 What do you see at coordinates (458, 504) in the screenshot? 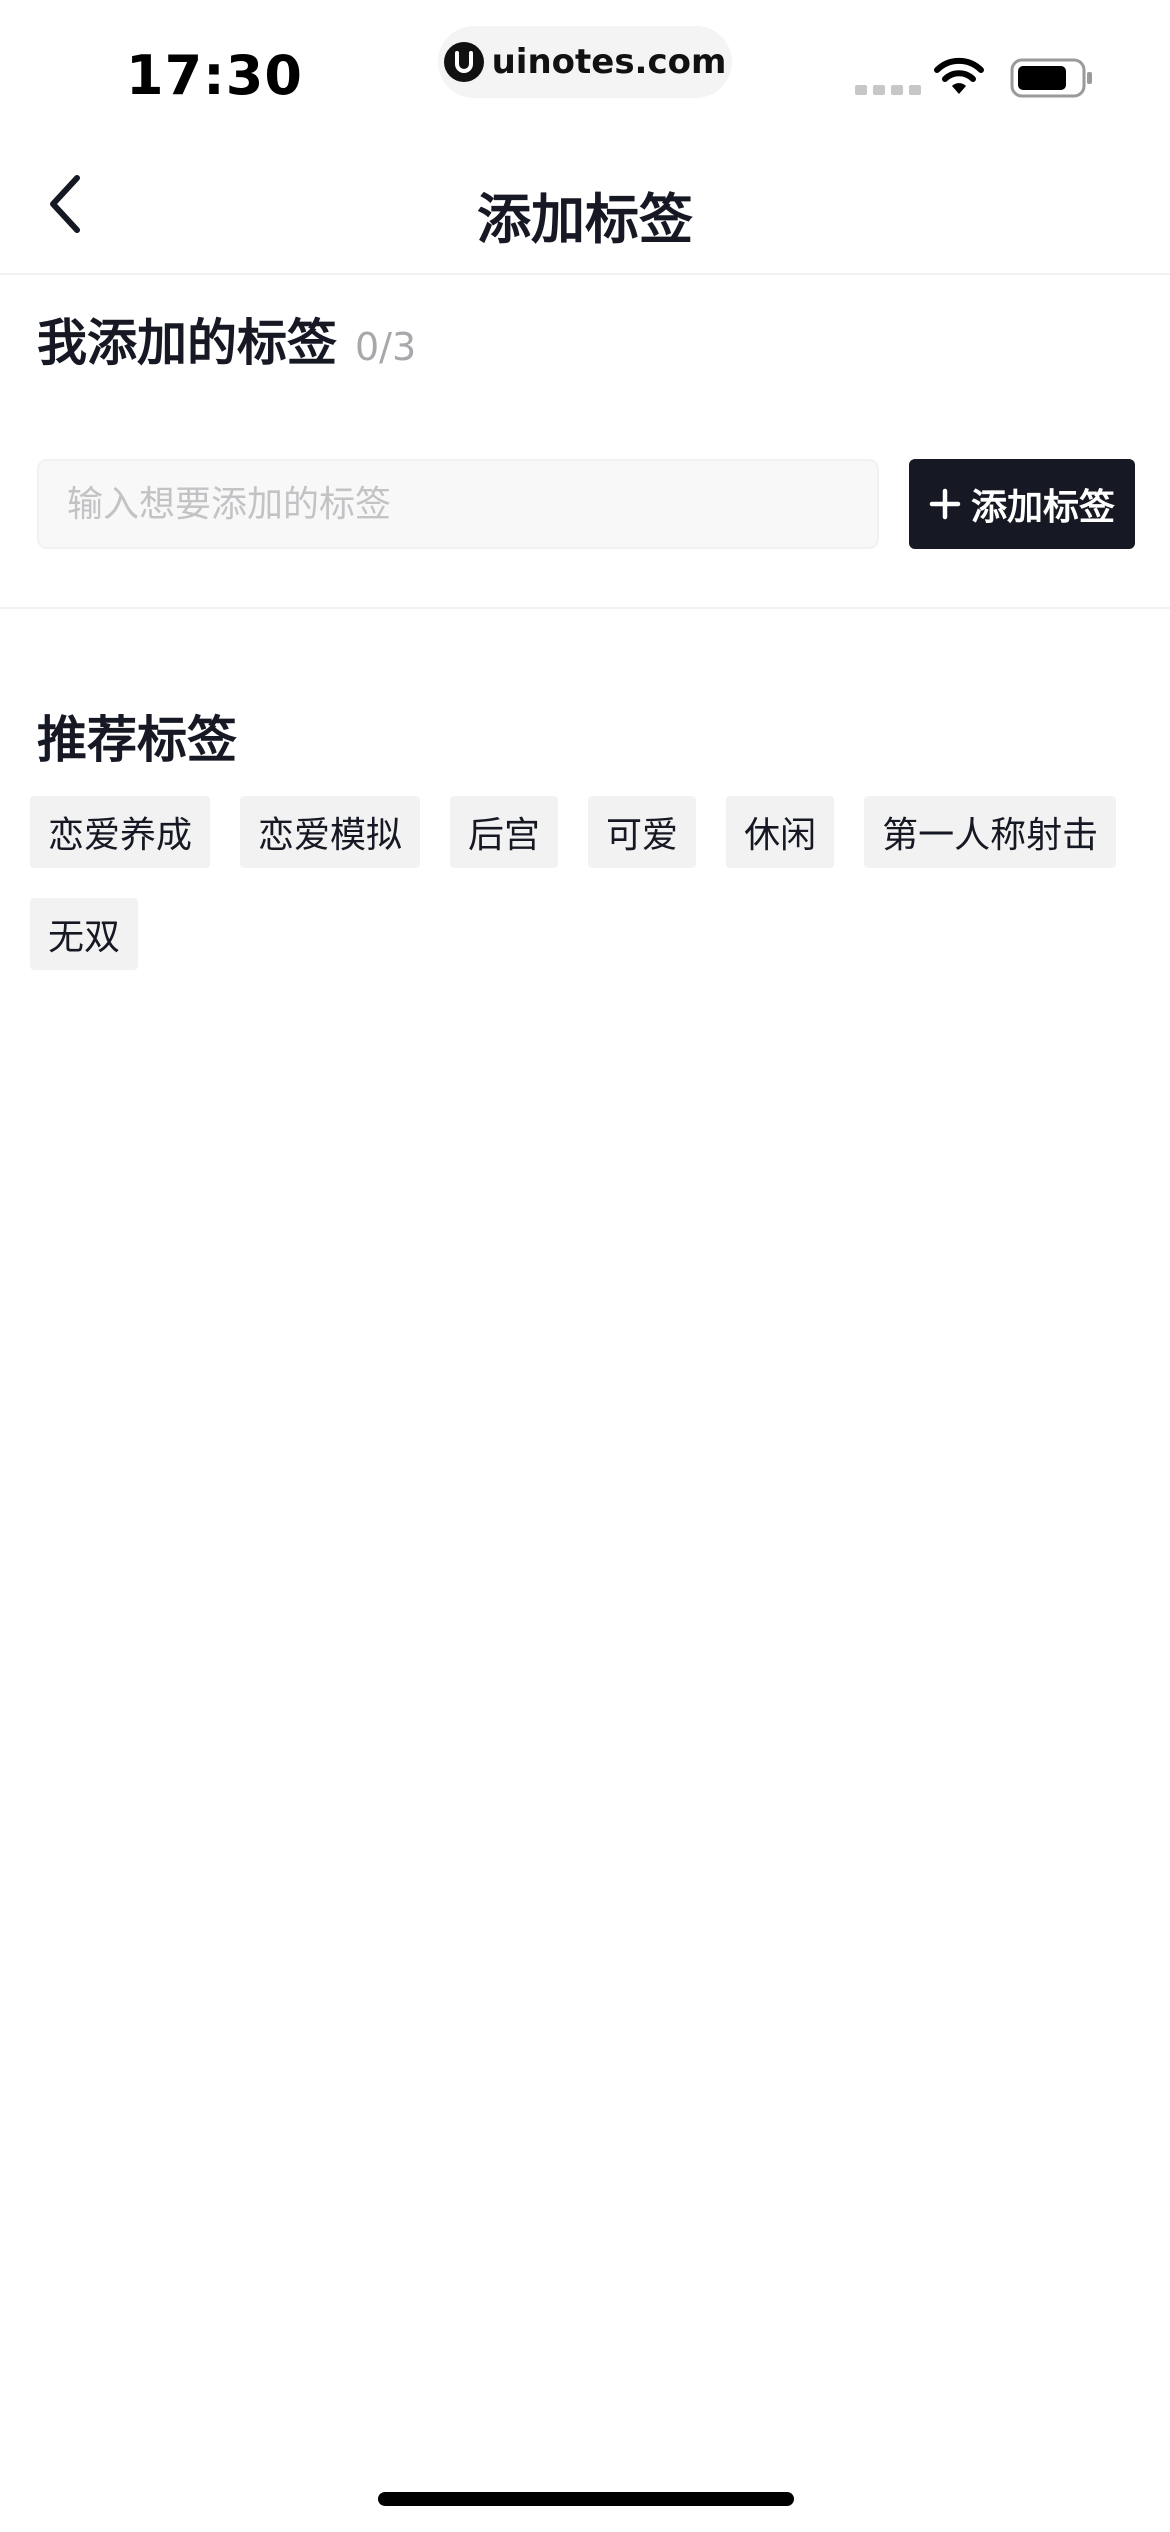
I see `tag-input` at bounding box center [458, 504].